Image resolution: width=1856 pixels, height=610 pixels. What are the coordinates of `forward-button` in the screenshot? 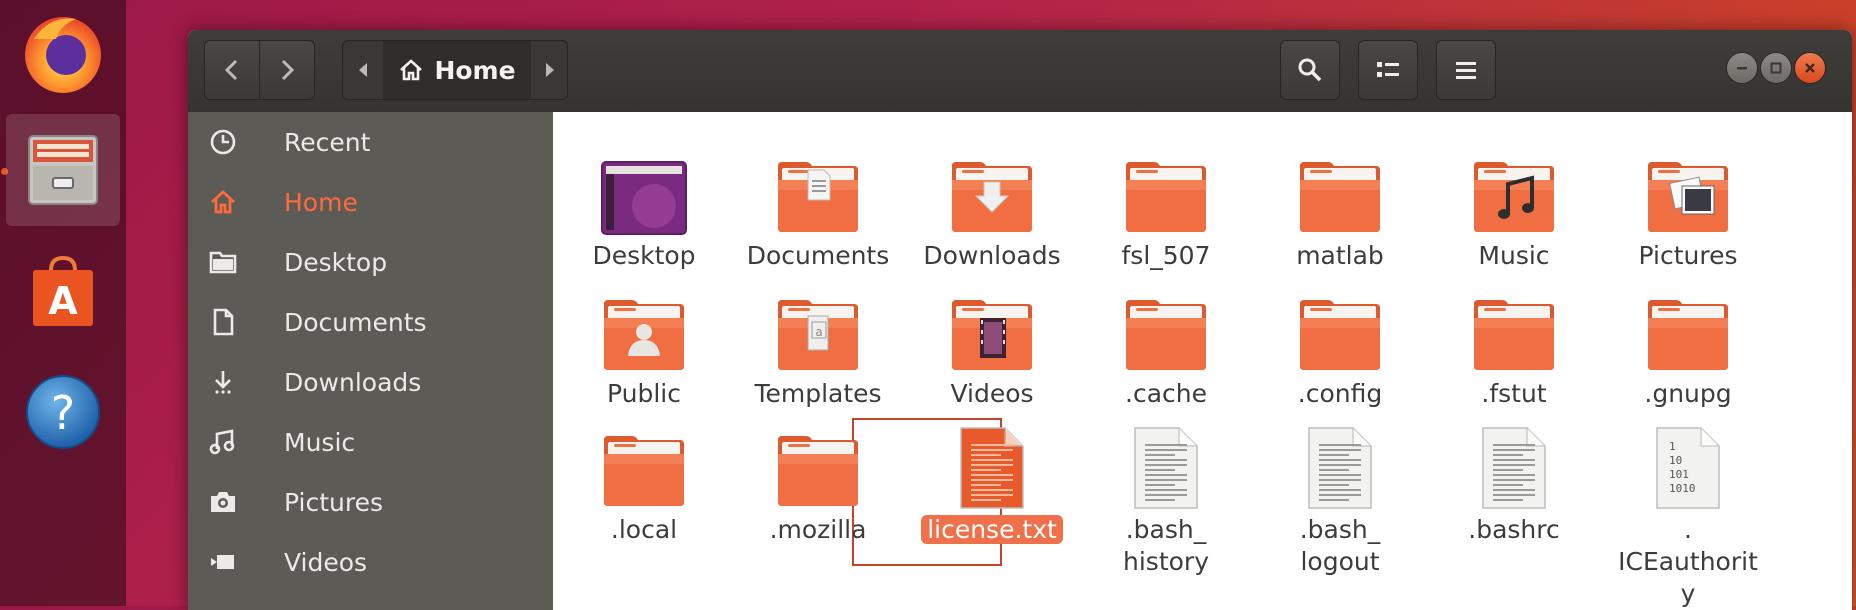 It's located at (287, 70).